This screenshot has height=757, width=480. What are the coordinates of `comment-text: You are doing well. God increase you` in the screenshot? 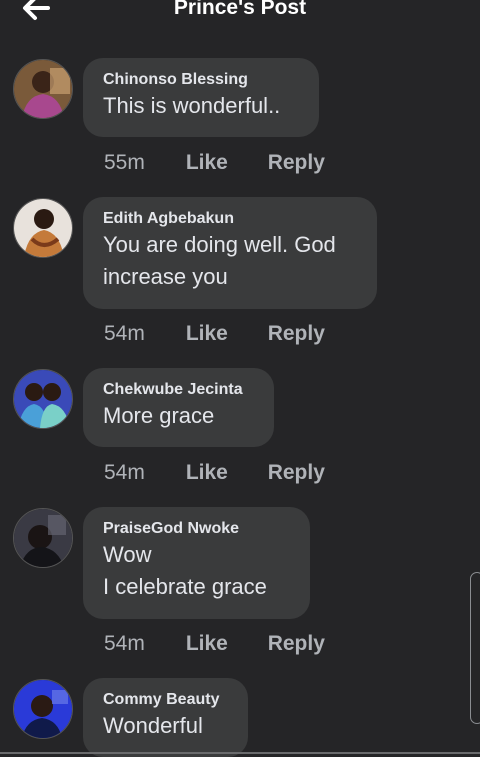 It's located at (219, 260).